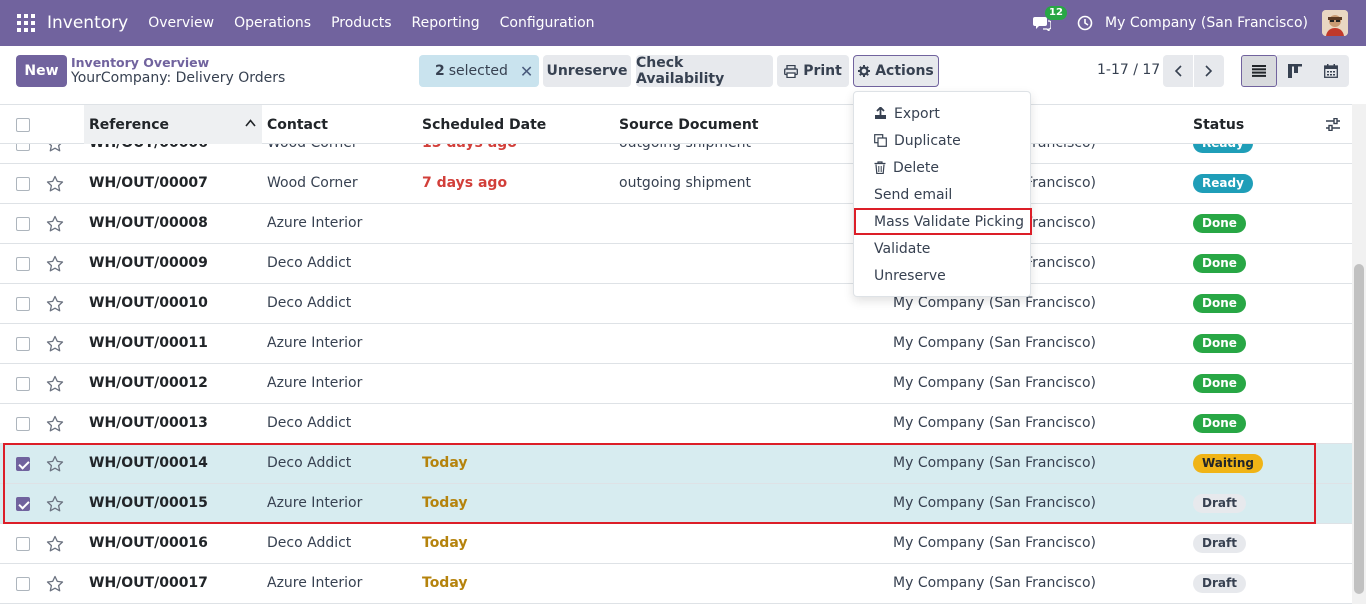 The height and width of the screenshot is (604, 1366). I want to click on apps-menu-icon, so click(26, 23).